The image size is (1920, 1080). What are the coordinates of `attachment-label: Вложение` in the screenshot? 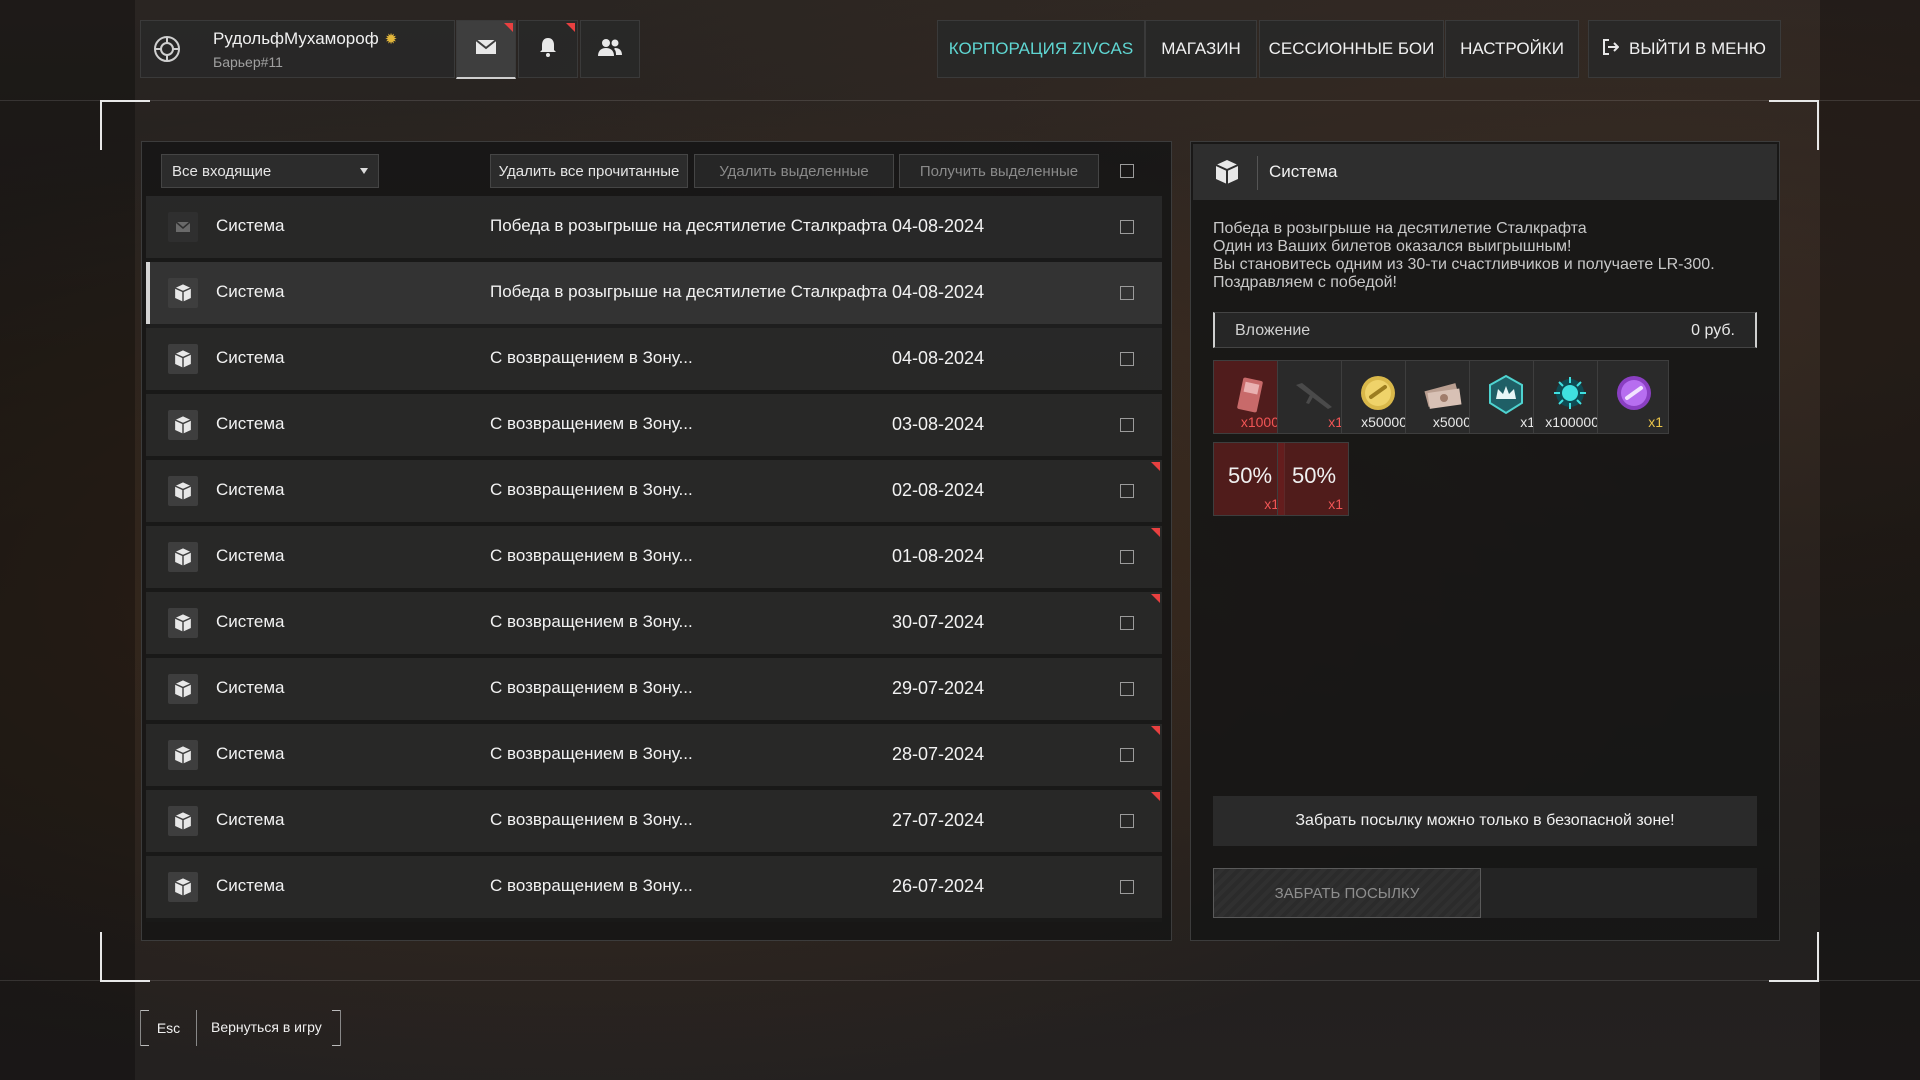 It's located at (1273, 330).